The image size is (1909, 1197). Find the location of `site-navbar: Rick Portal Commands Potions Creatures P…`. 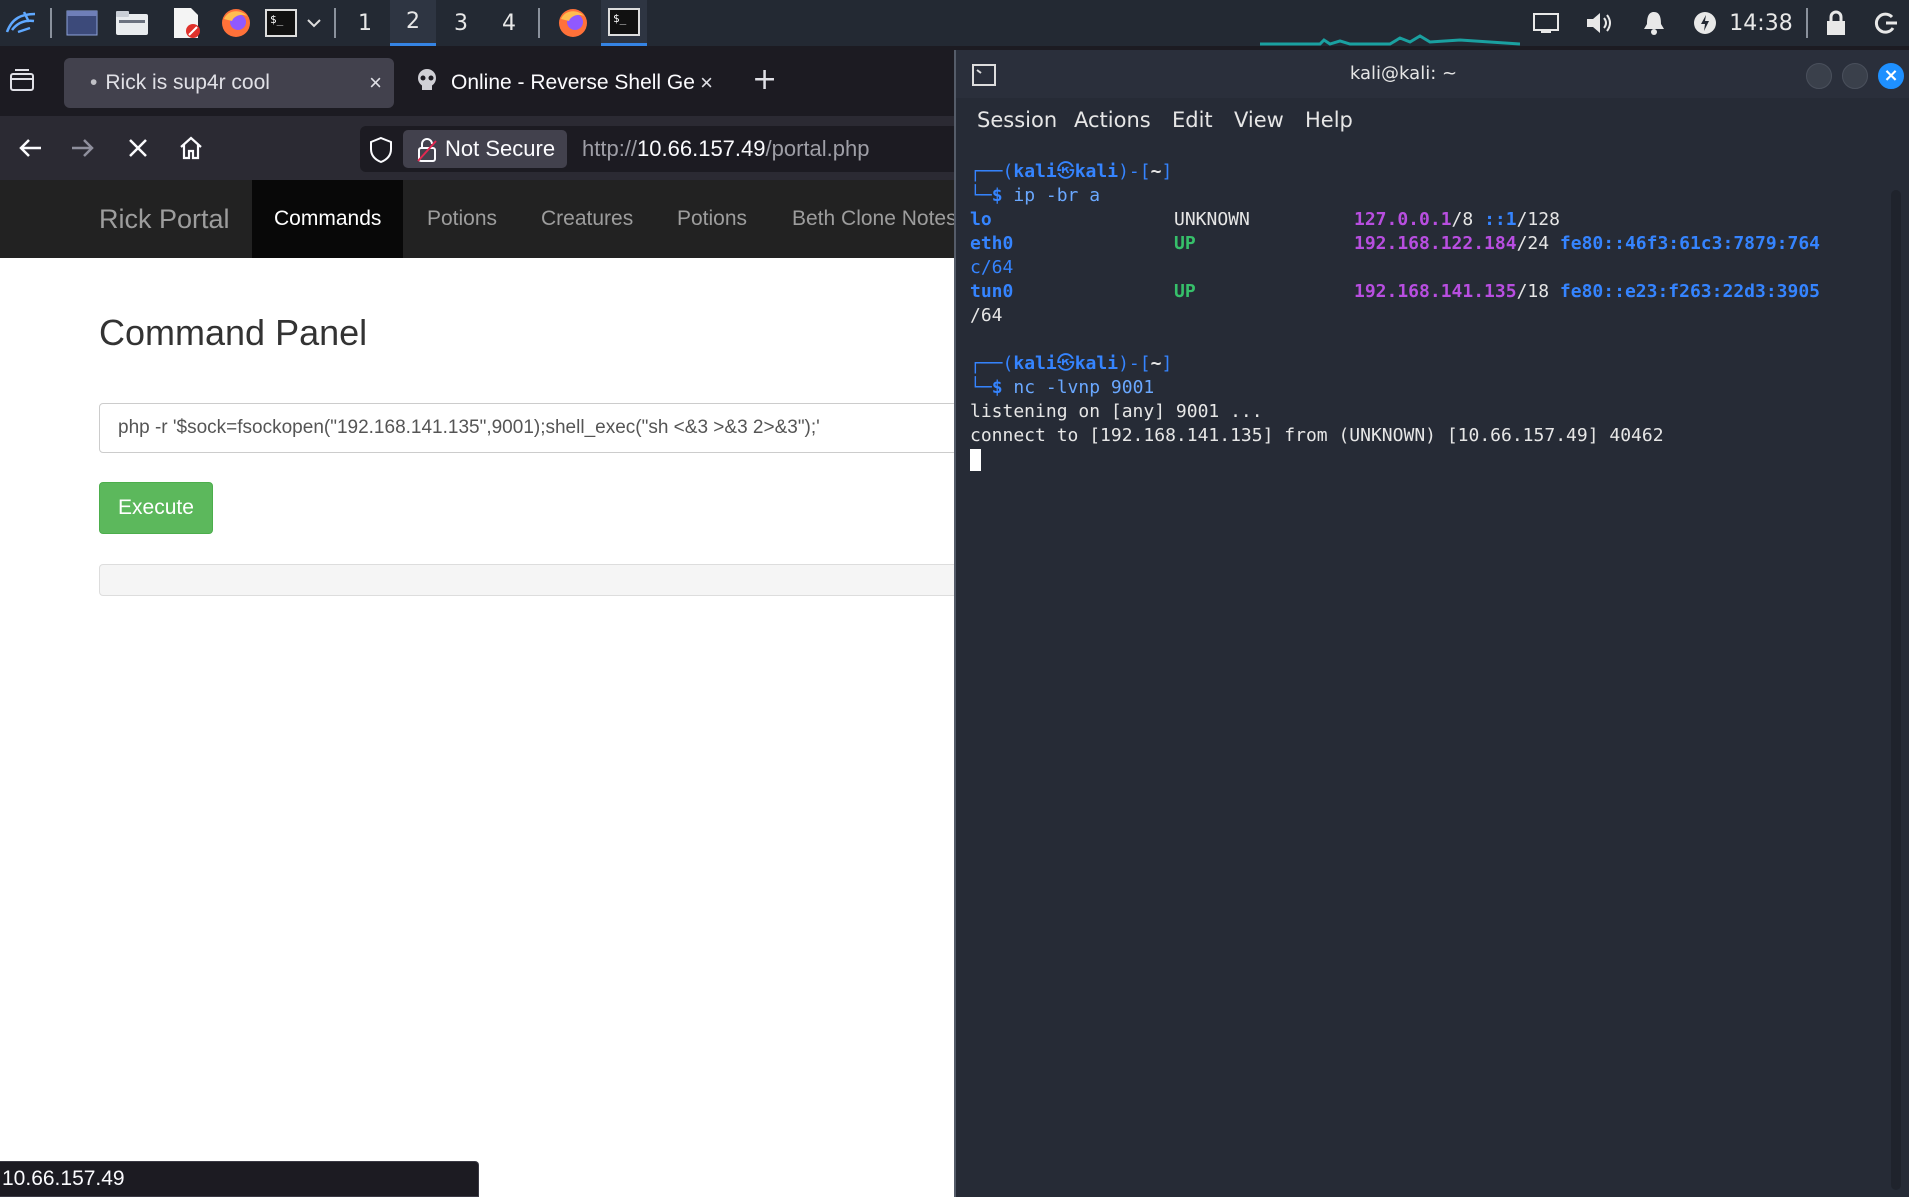

site-navbar: Rick Portal Commands Potions Creatures P… is located at coordinates (500, 219).